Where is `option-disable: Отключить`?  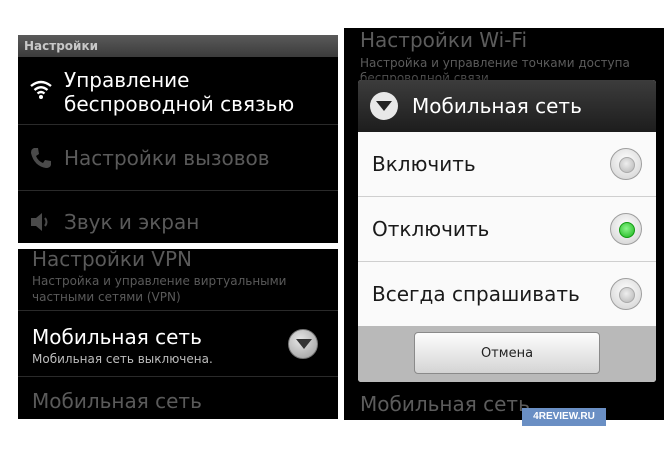 option-disable: Отключить is located at coordinates (507, 229).